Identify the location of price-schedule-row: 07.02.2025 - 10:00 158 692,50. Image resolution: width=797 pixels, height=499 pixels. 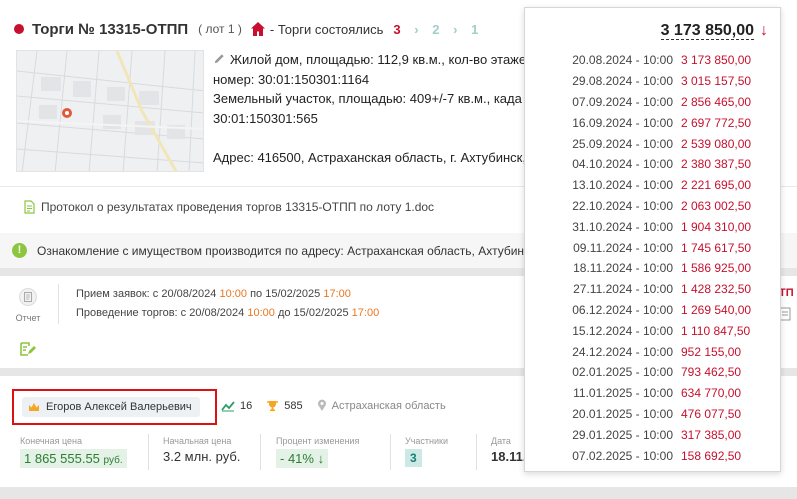
(653, 455).